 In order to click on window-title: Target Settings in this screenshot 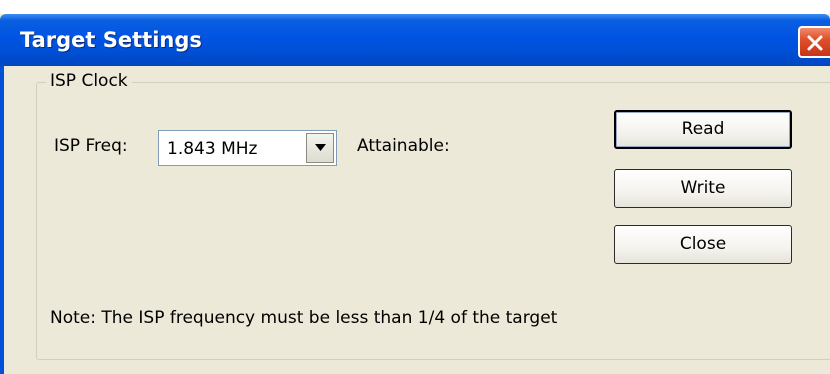, I will do `click(111, 40)`.